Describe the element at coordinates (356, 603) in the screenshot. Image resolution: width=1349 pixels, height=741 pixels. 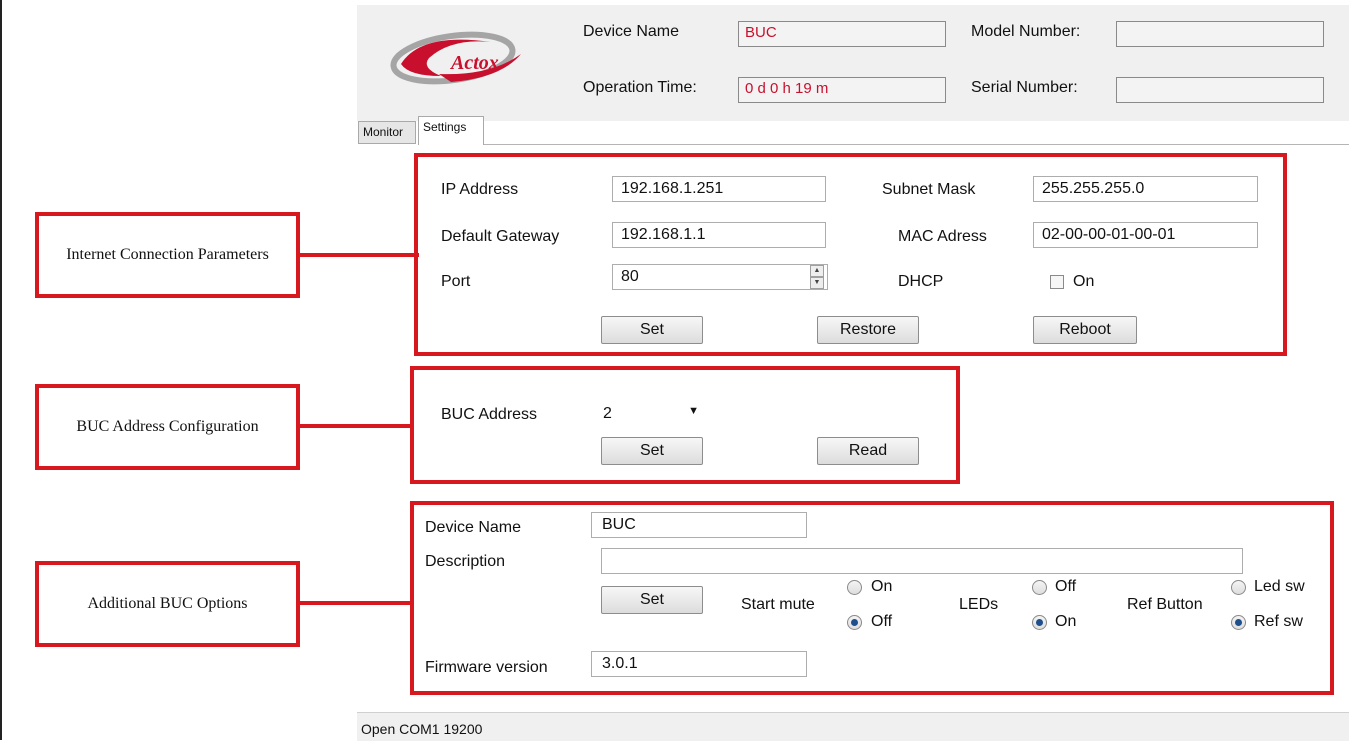
I see `connector-additional` at that location.